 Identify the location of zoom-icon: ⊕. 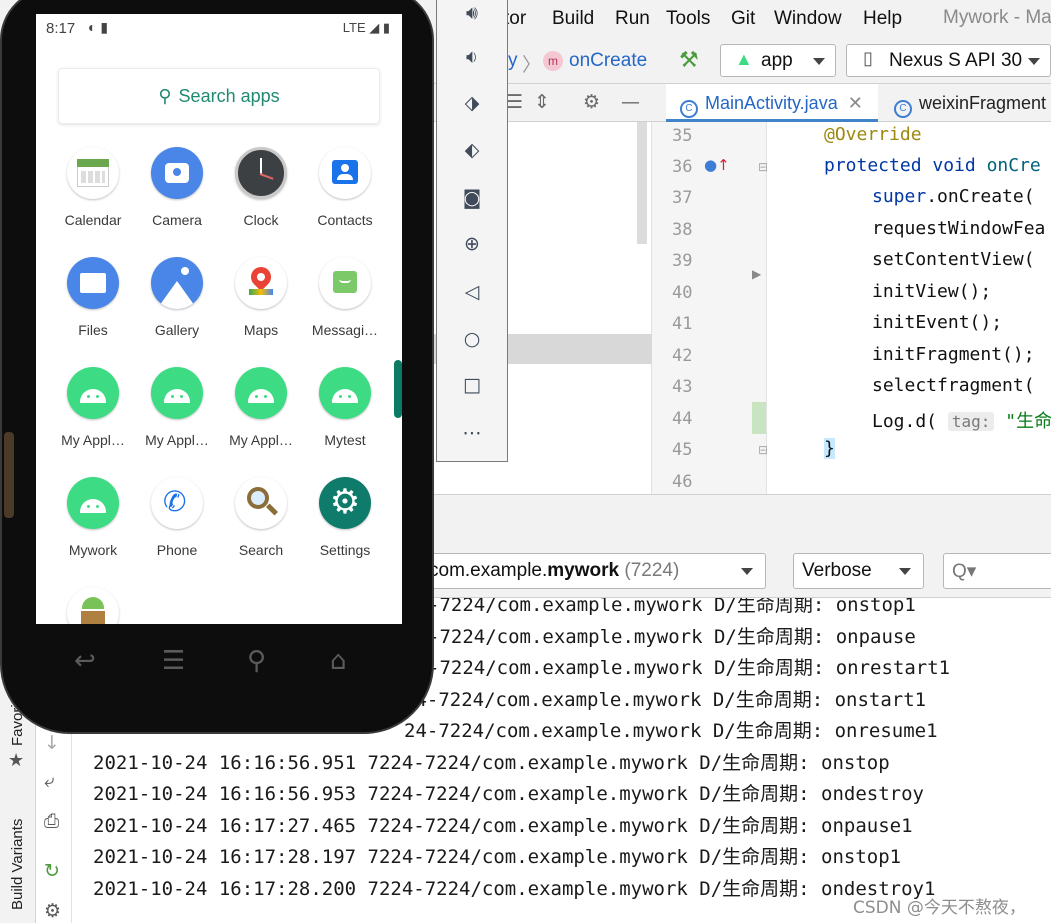
(472, 244).